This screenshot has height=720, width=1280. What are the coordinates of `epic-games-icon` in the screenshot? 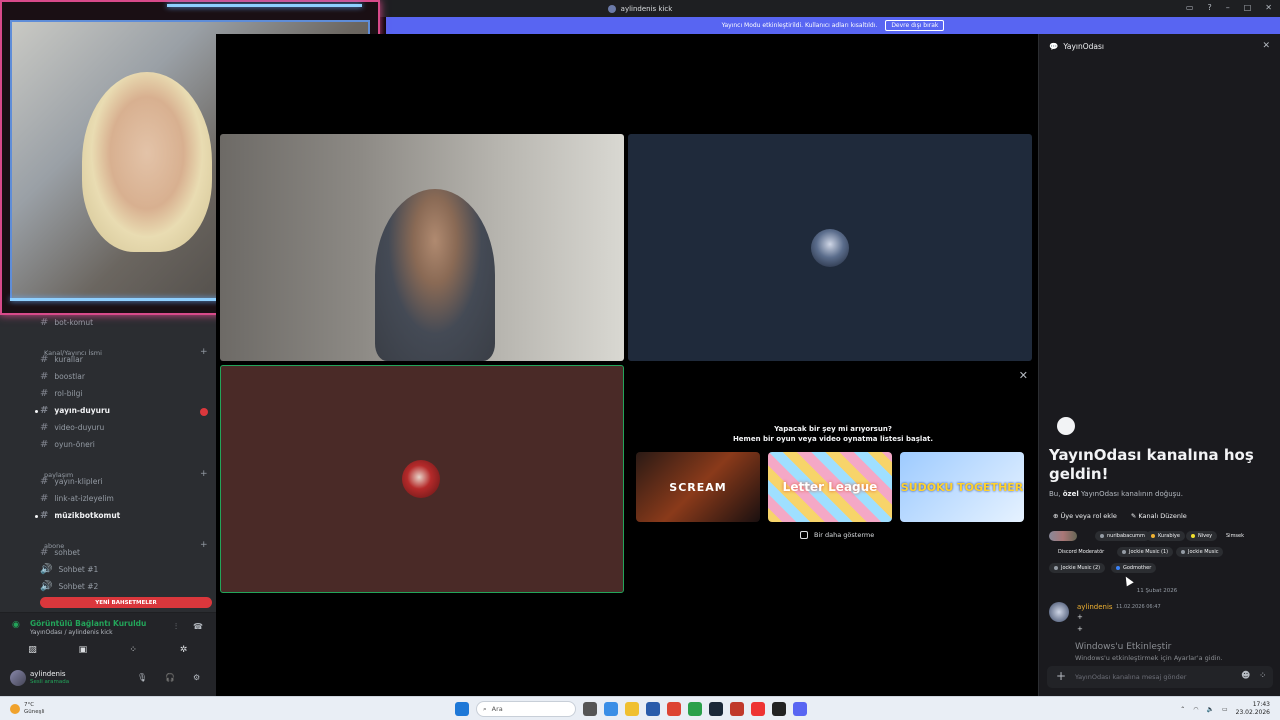 It's located at (779, 709).